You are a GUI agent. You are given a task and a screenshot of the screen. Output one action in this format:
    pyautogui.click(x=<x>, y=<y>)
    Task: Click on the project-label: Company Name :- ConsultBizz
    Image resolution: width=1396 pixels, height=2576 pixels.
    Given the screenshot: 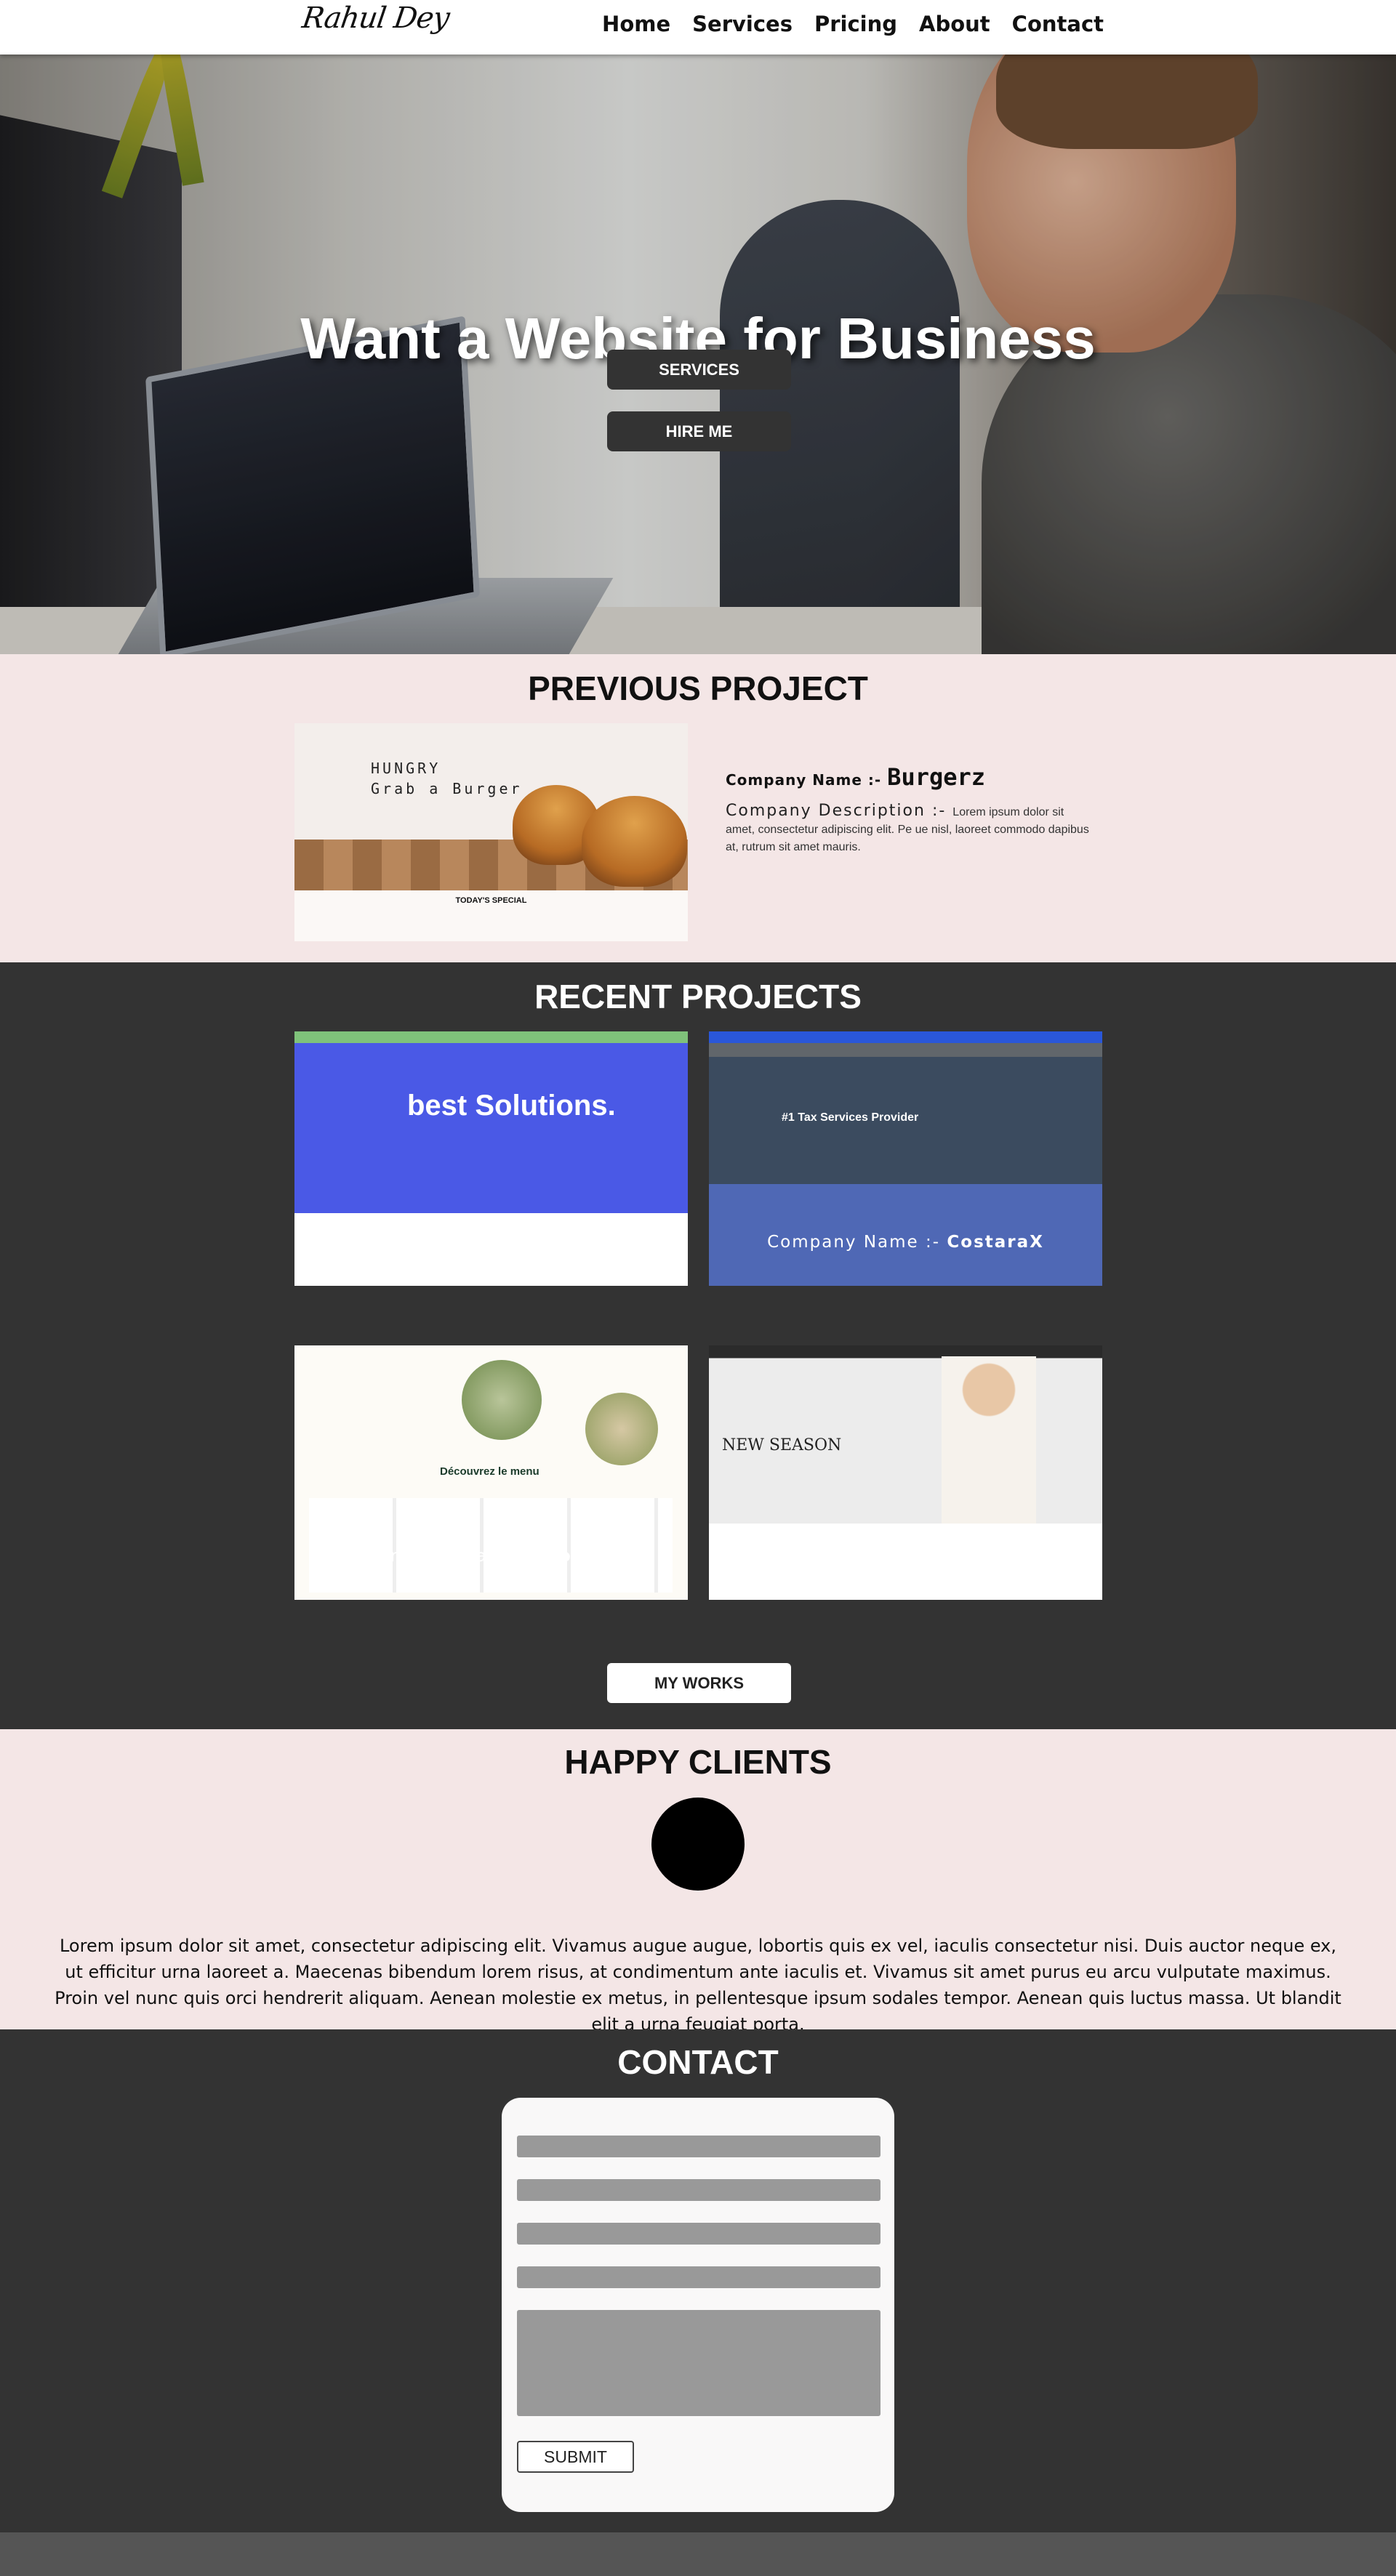 What is the action you would take?
    pyautogui.click(x=491, y=1242)
    